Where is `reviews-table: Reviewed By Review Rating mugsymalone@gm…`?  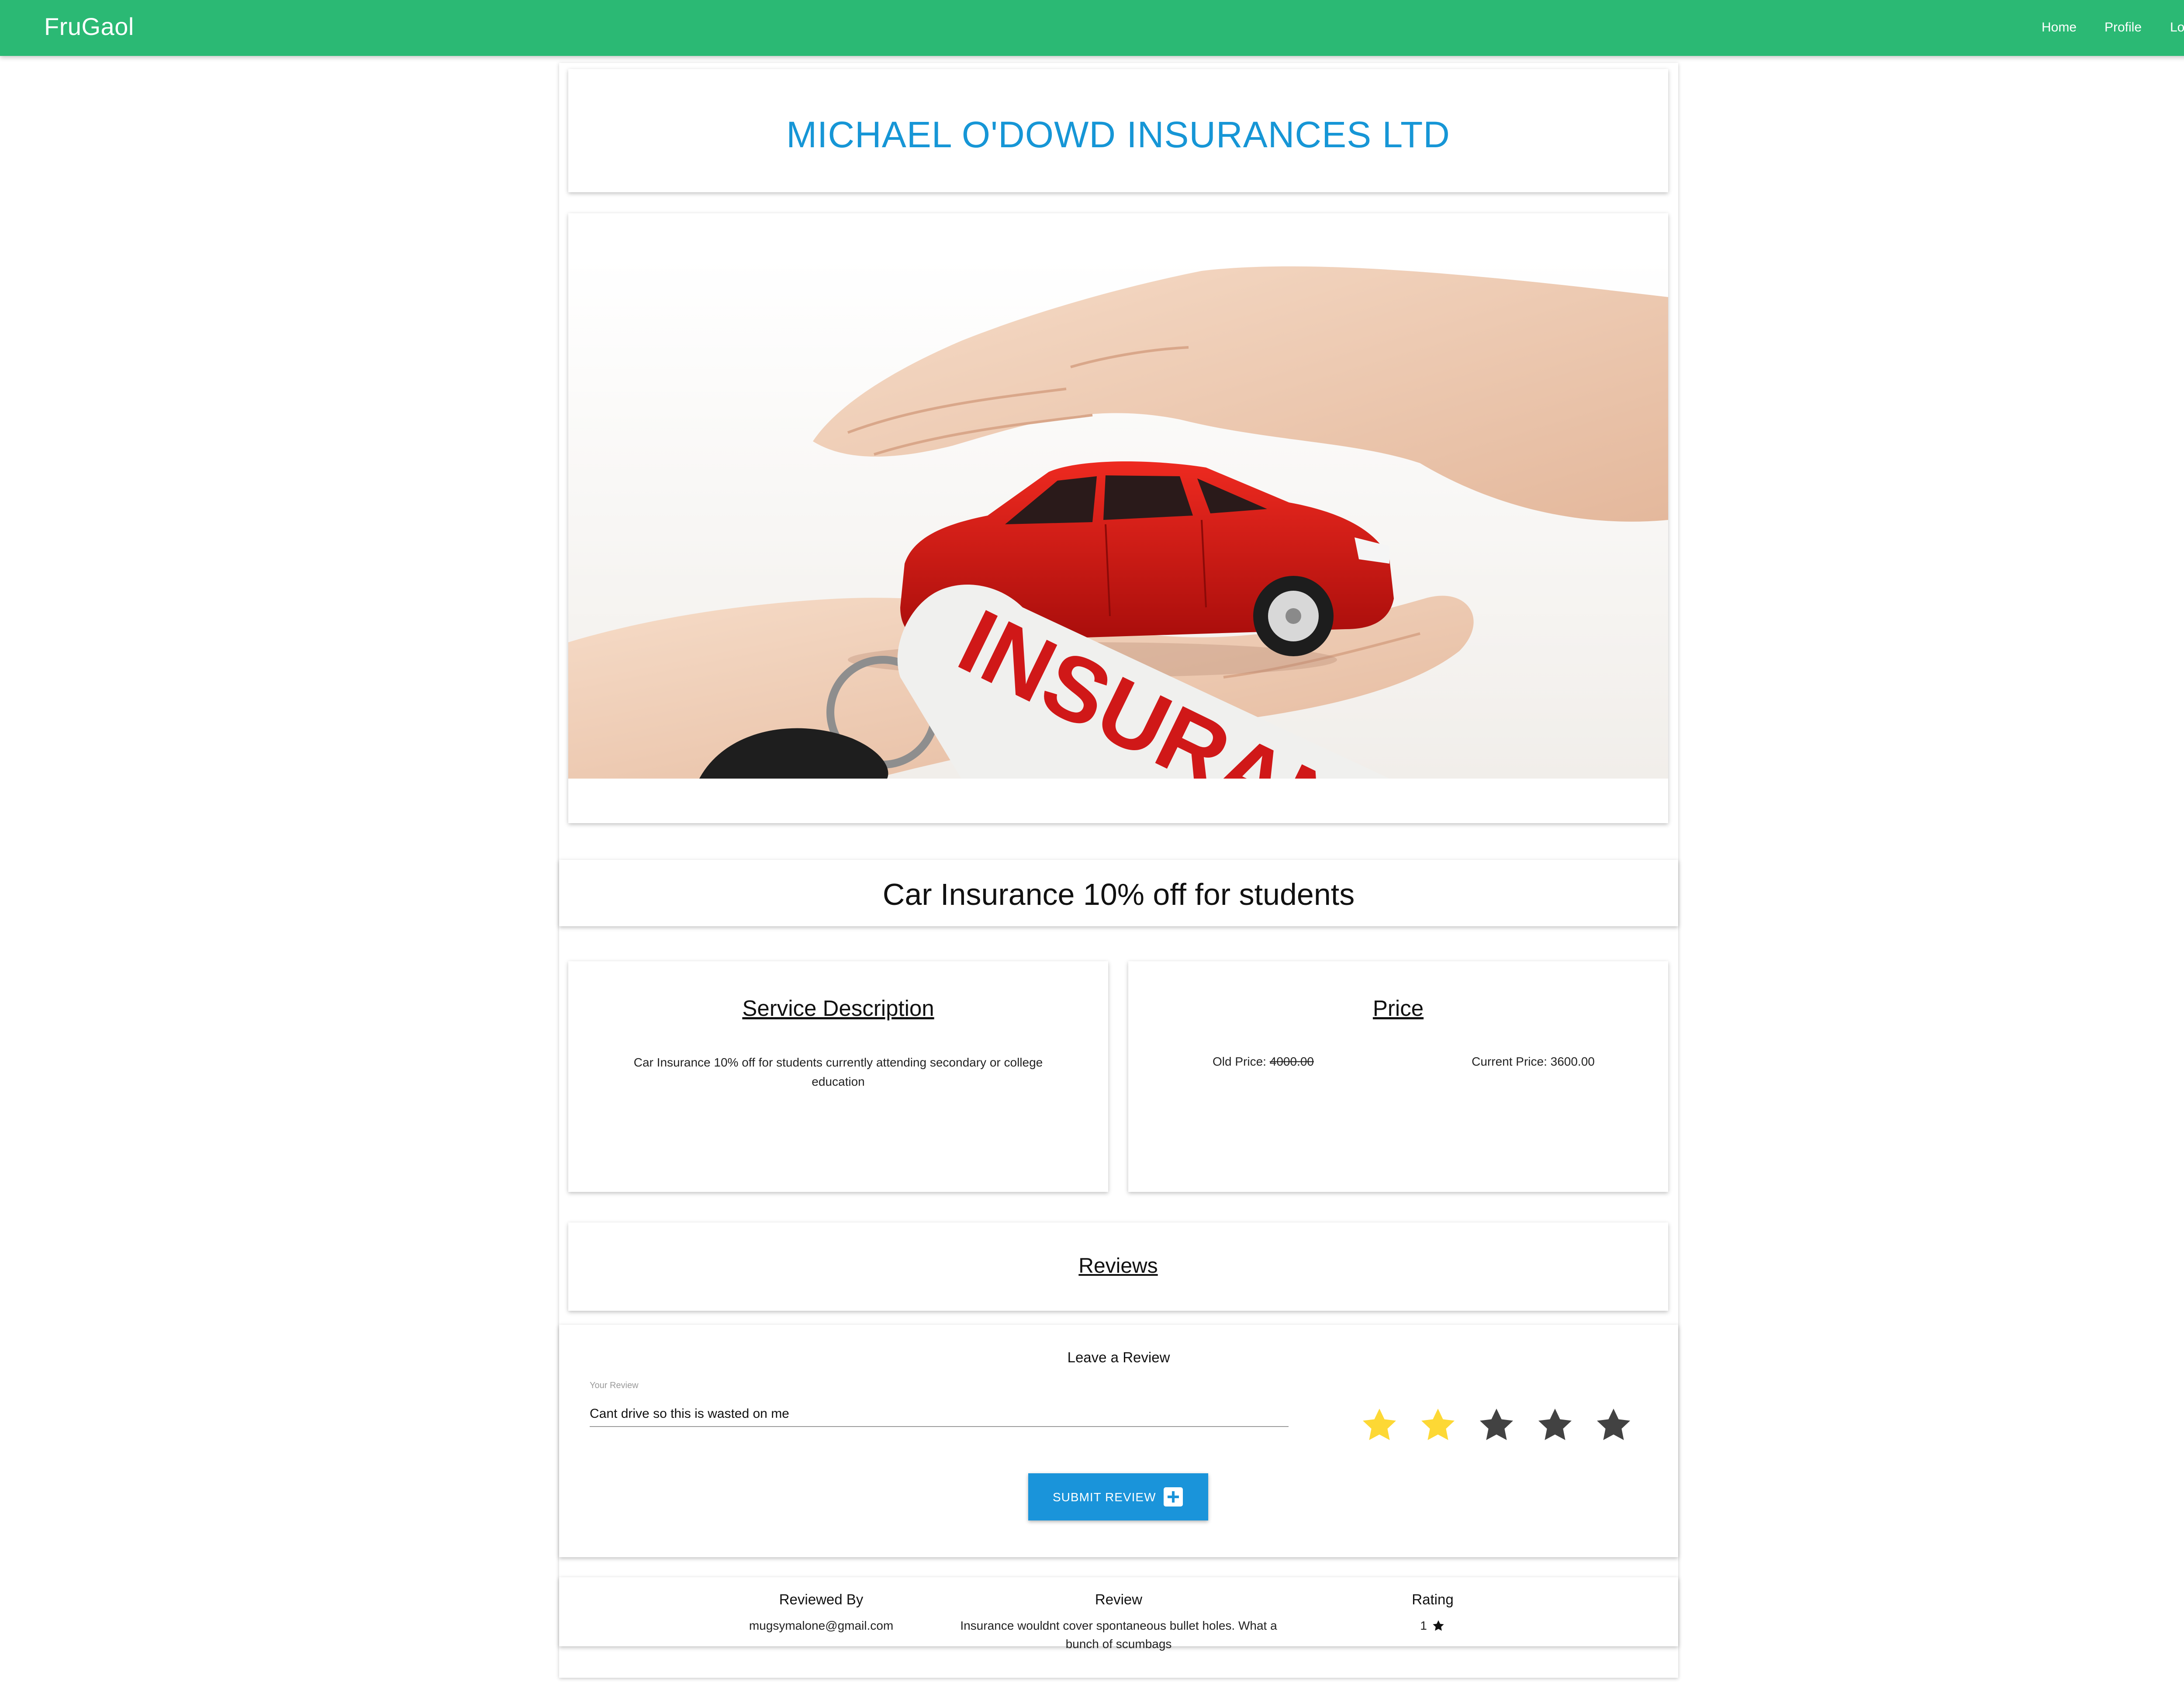
reviews-table: Reviewed By Review Rating mugsymalone@gm… is located at coordinates (1118, 1614).